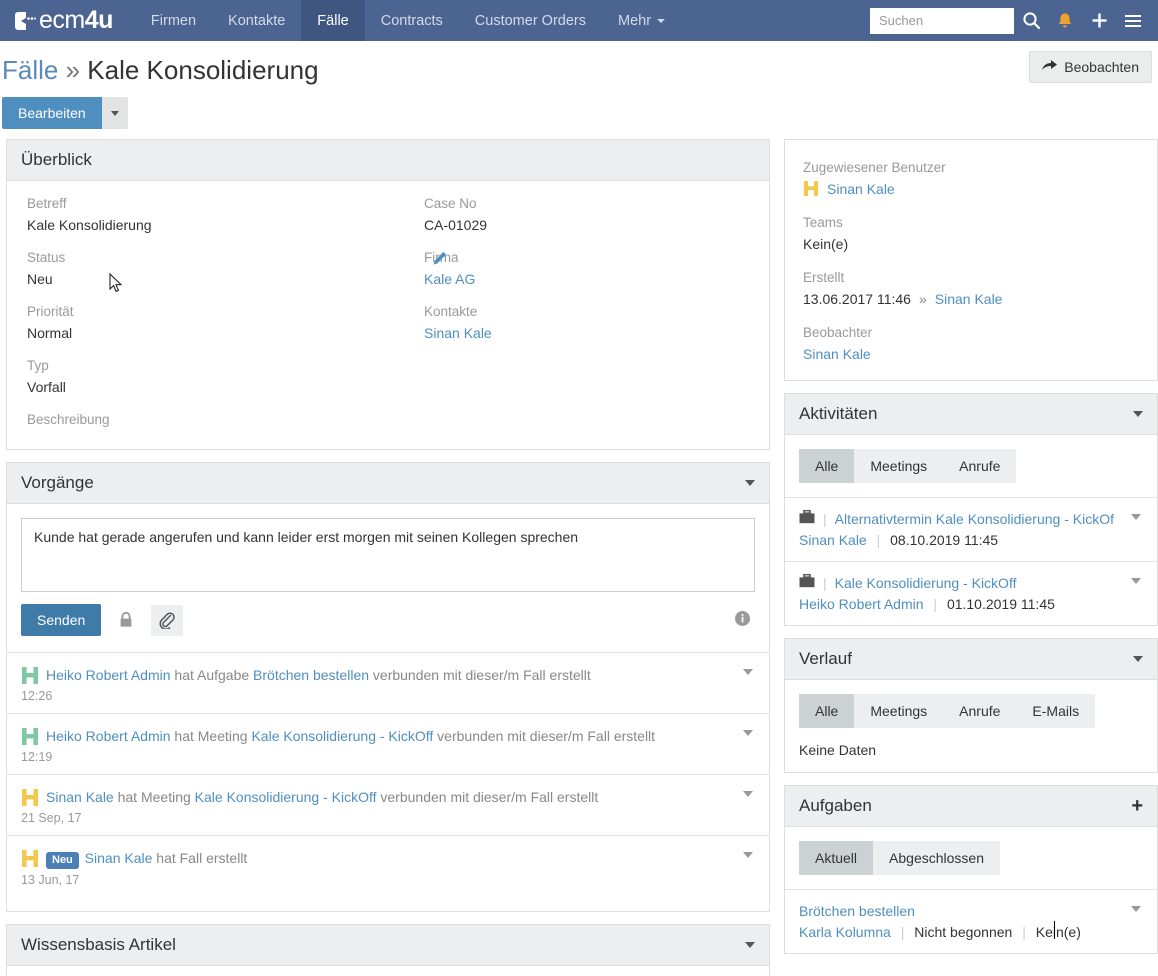  Describe the element at coordinates (833, 540) in the screenshot. I see `activity-person-link: Sinan Kale` at that location.